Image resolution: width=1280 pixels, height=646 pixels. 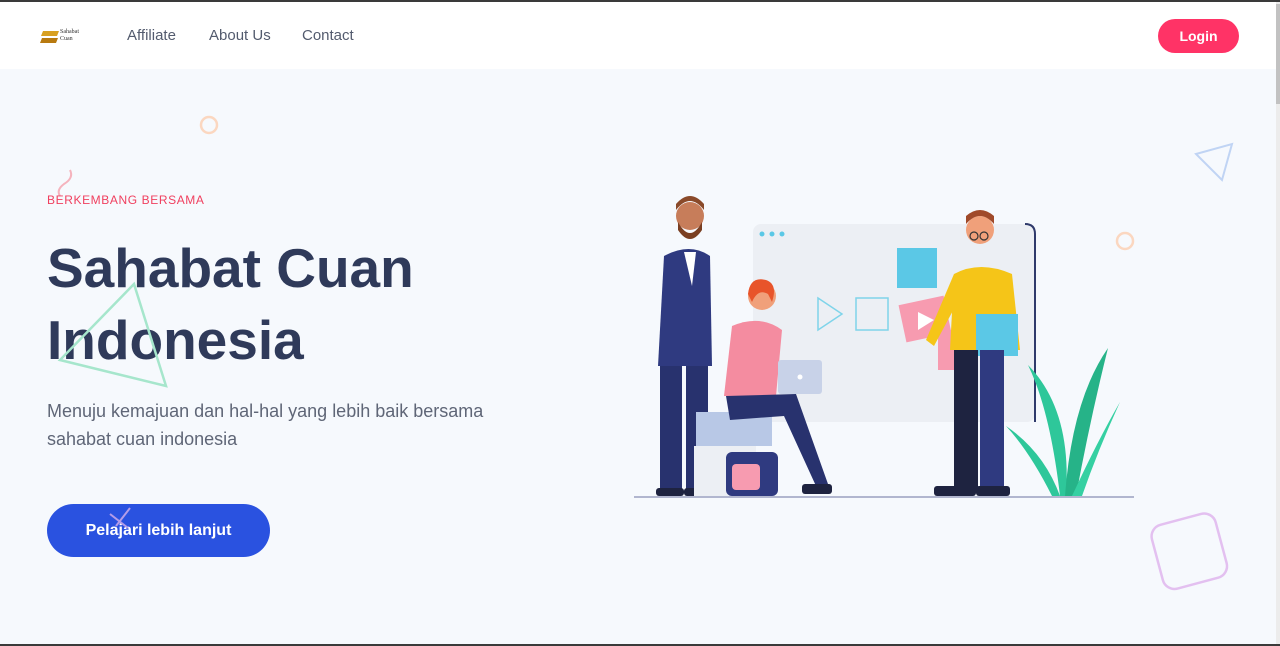 What do you see at coordinates (1198, 36) in the screenshot?
I see `login-button: Login` at bounding box center [1198, 36].